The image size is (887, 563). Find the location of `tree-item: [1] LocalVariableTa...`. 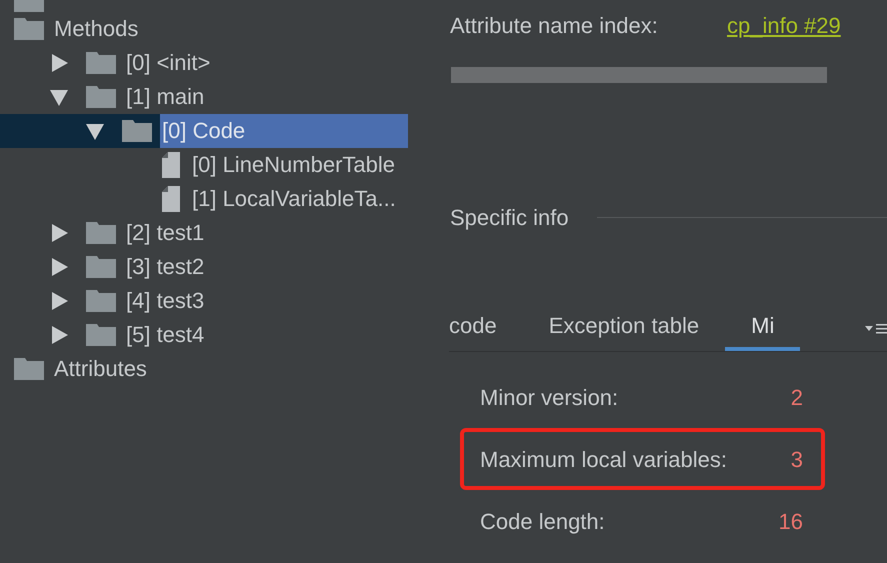

tree-item: [1] LocalVariableTa... is located at coordinates (293, 199).